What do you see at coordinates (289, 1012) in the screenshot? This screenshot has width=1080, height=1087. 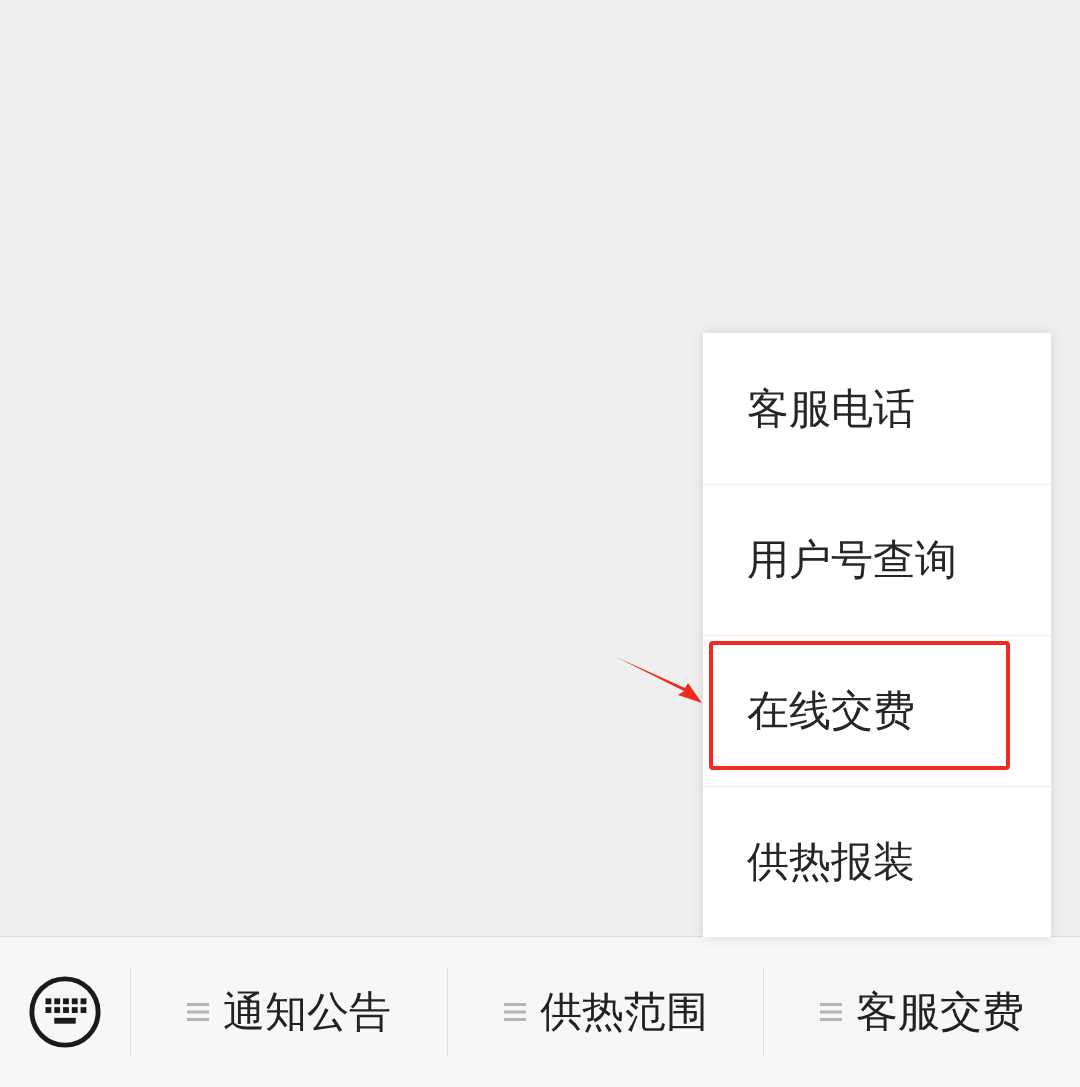 I see `menu-tab: 通知公告` at bounding box center [289, 1012].